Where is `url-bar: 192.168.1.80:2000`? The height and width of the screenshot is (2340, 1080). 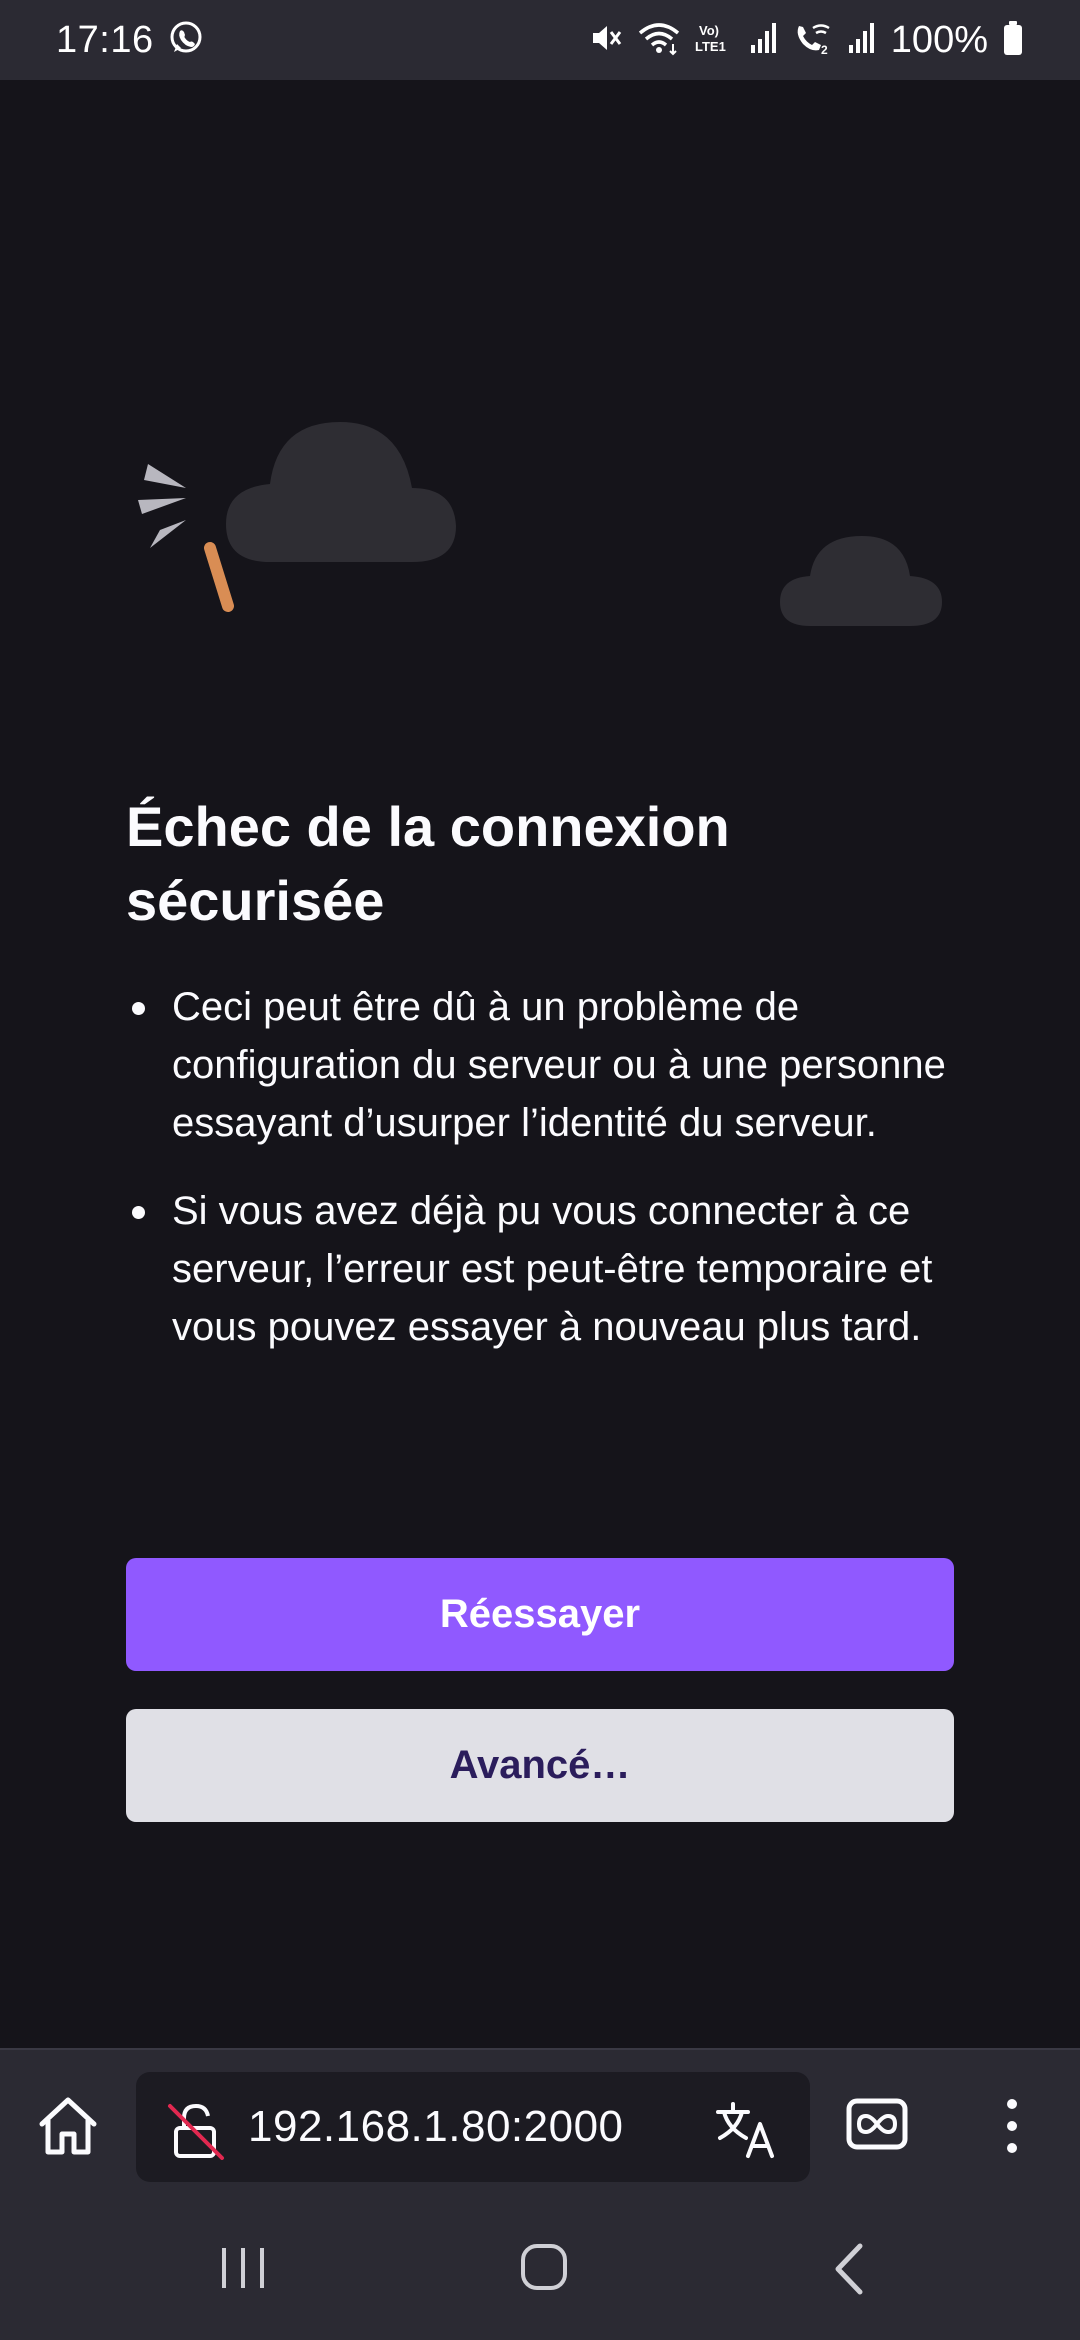
url-bar: 192.168.1.80:2000 is located at coordinates (473, 2127).